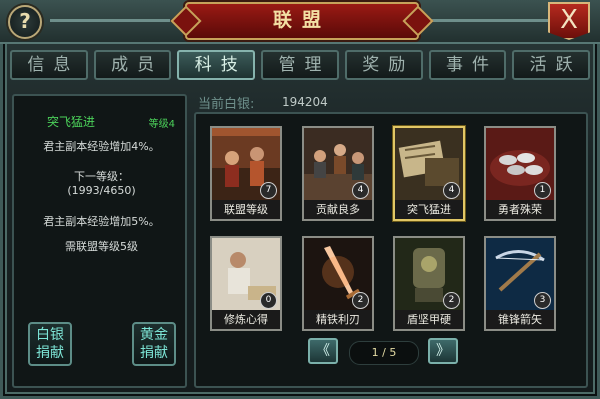  Describe the element at coordinates (50, 335) in the screenshot. I see `silver-donate-label-1: 白银` at that location.